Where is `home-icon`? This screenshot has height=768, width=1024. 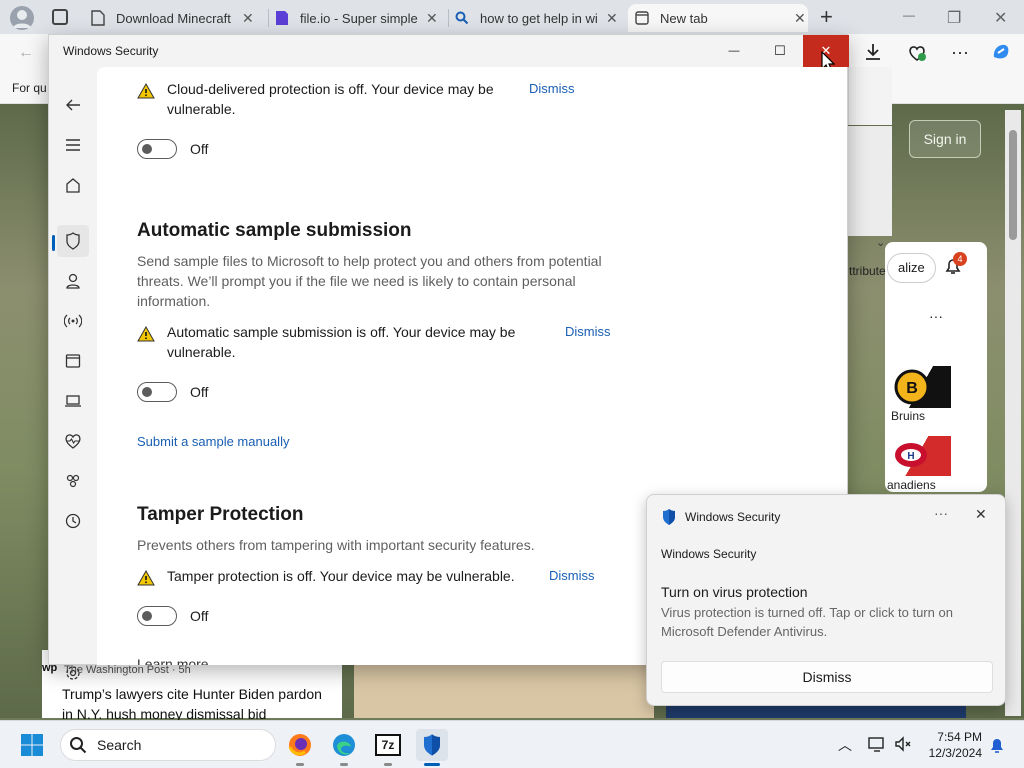
home-icon is located at coordinates (73, 185).